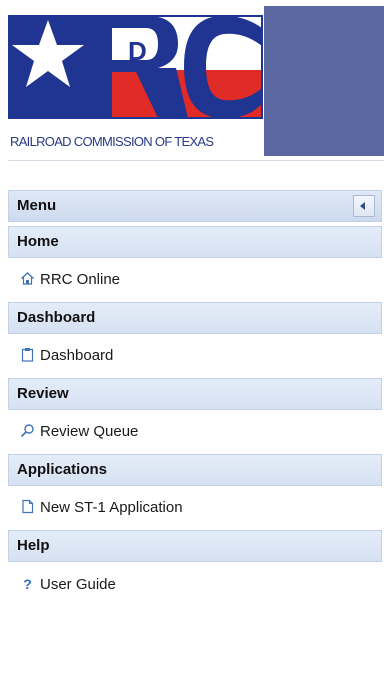 Image resolution: width=384 pixels, height=689 pixels. What do you see at coordinates (27, 584) in the screenshot?
I see `help-icon: ?` at bounding box center [27, 584].